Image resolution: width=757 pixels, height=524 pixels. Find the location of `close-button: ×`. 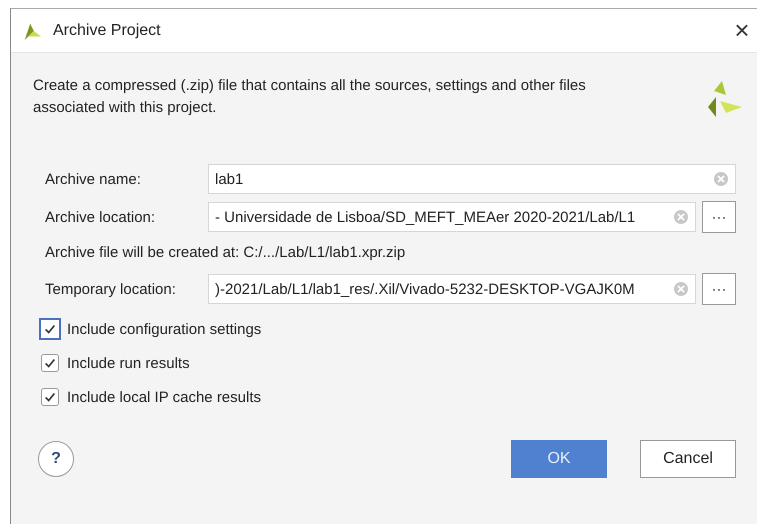

close-button: × is located at coordinates (742, 30).